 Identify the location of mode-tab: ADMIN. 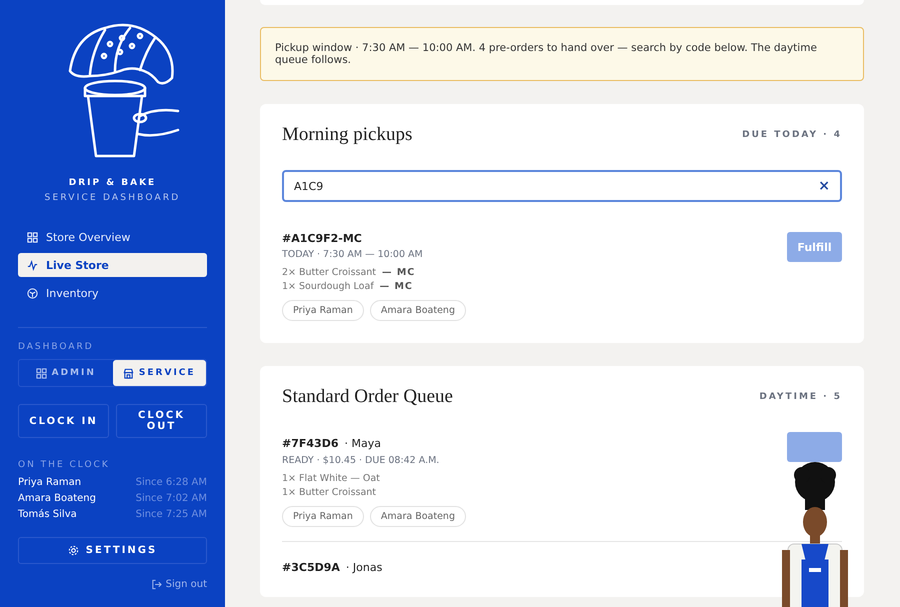
(65, 373).